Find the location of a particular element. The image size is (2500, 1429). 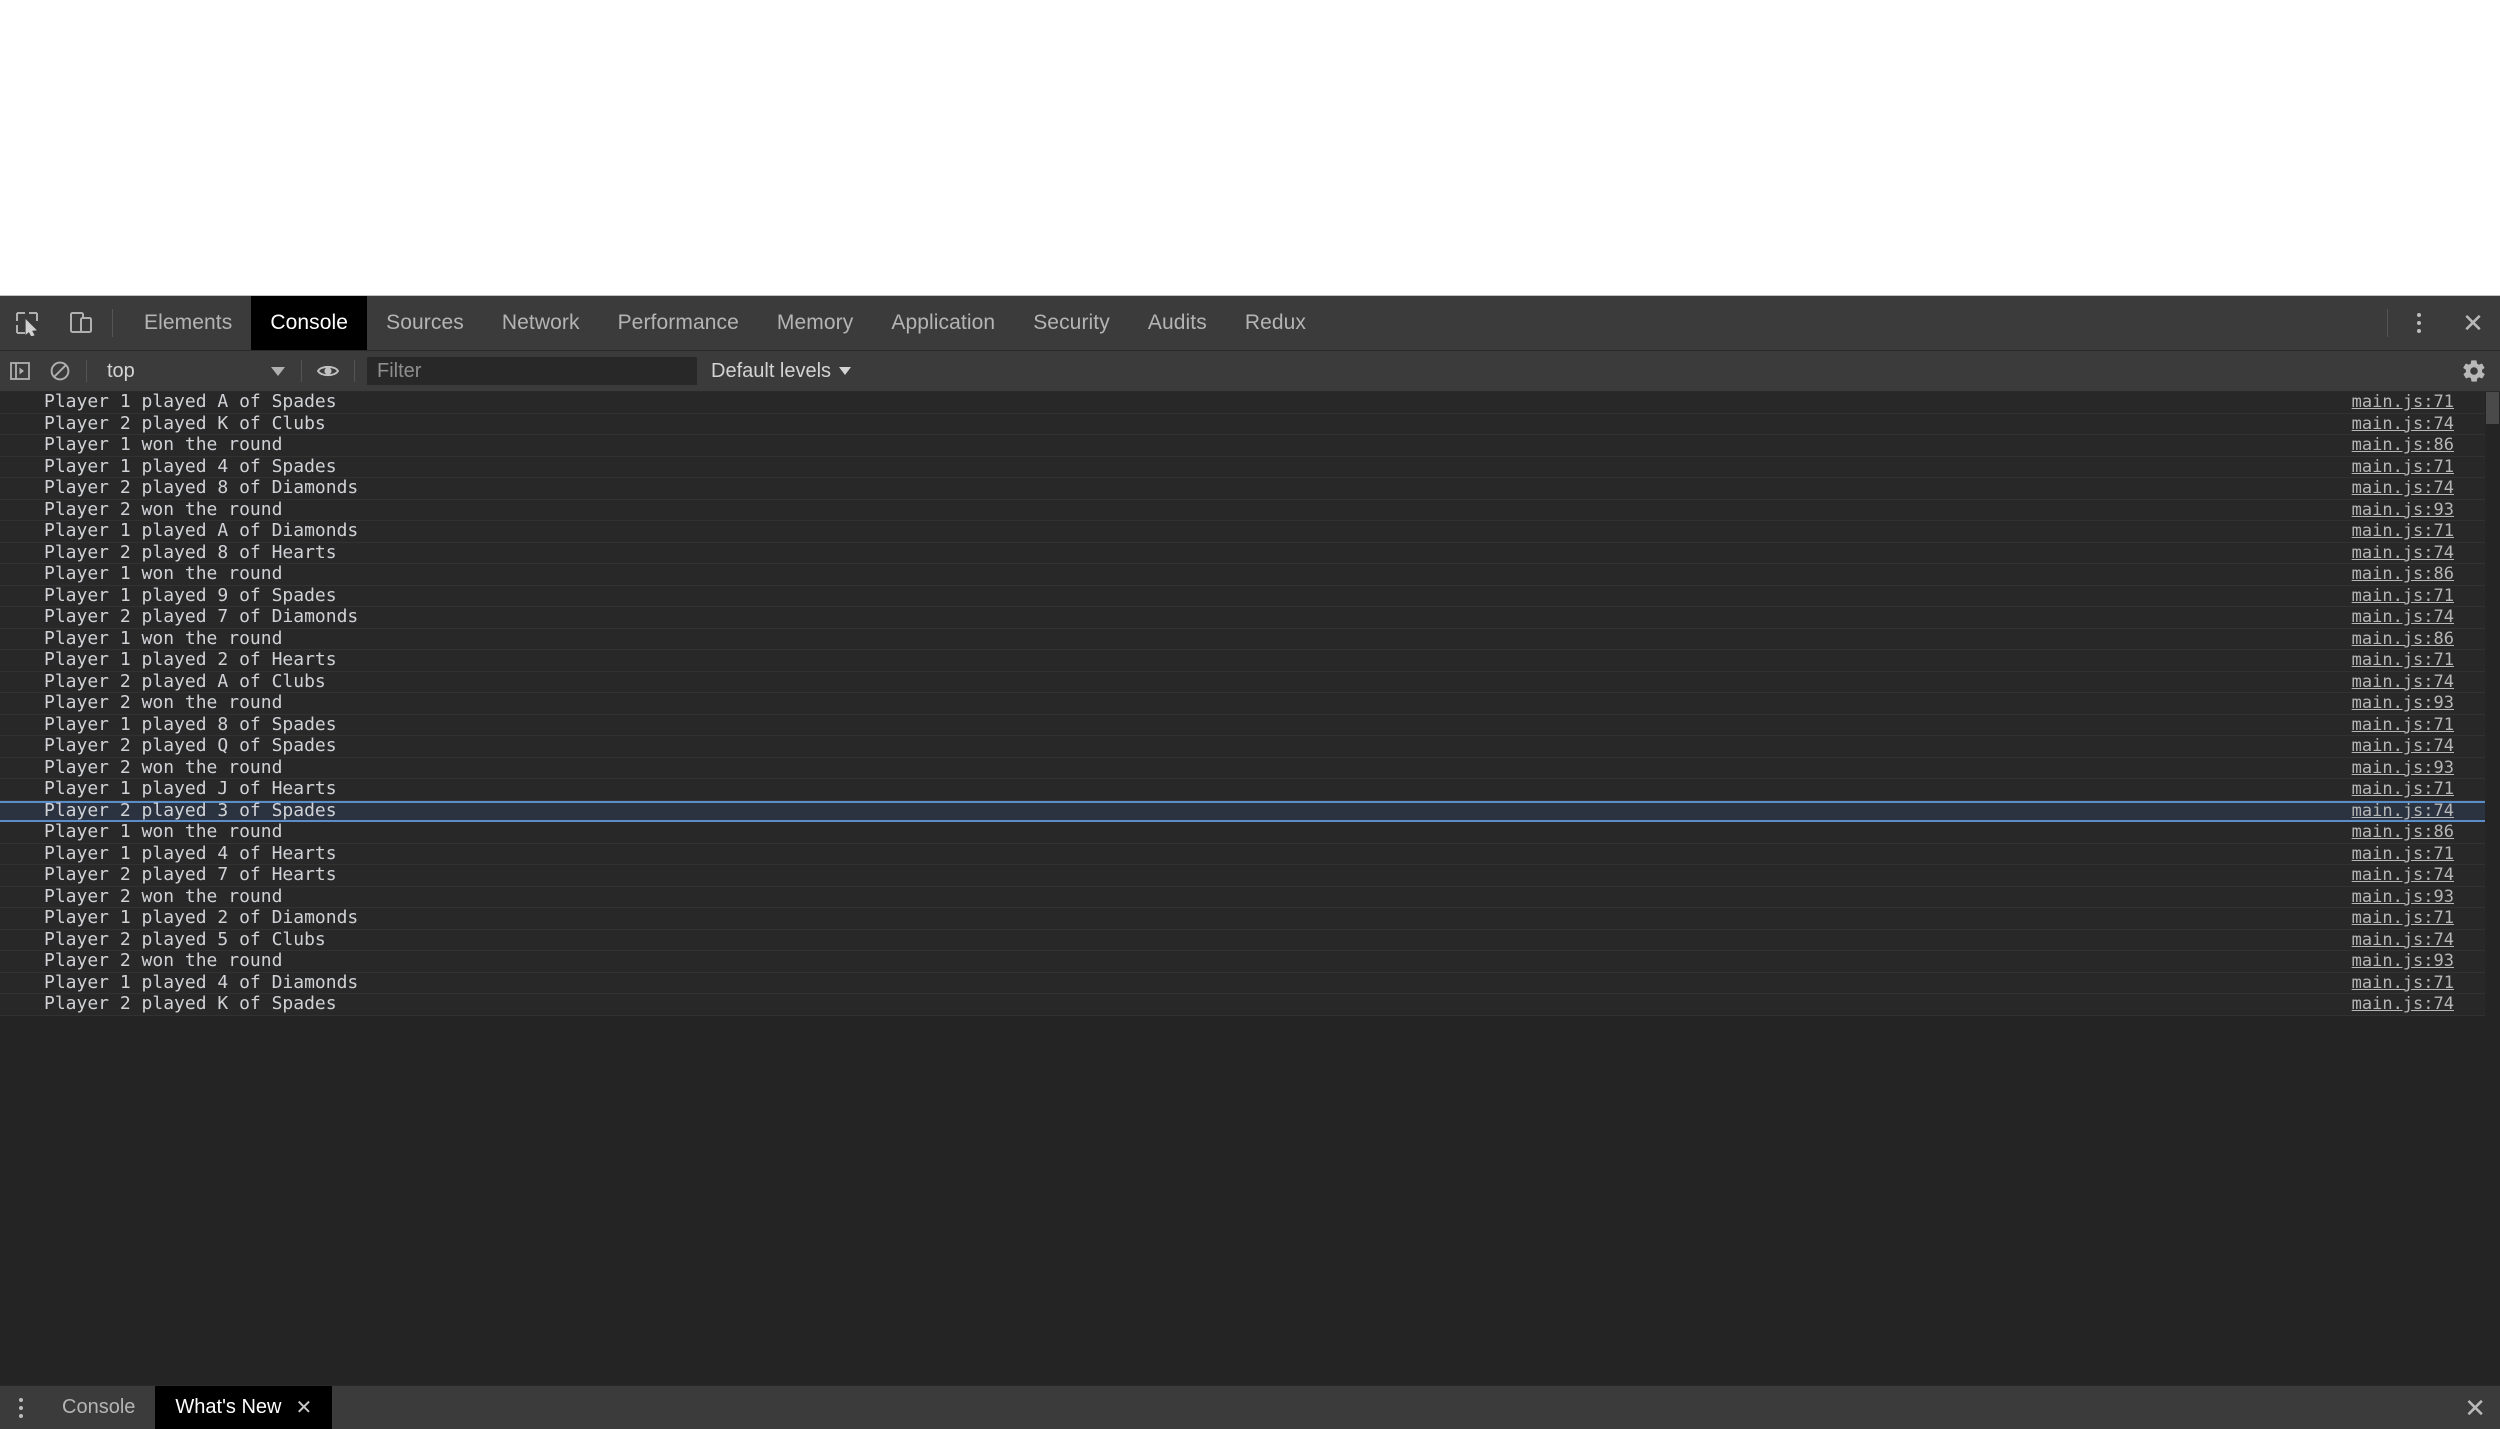

tab-redux: Redux is located at coordinates (1275, 323).